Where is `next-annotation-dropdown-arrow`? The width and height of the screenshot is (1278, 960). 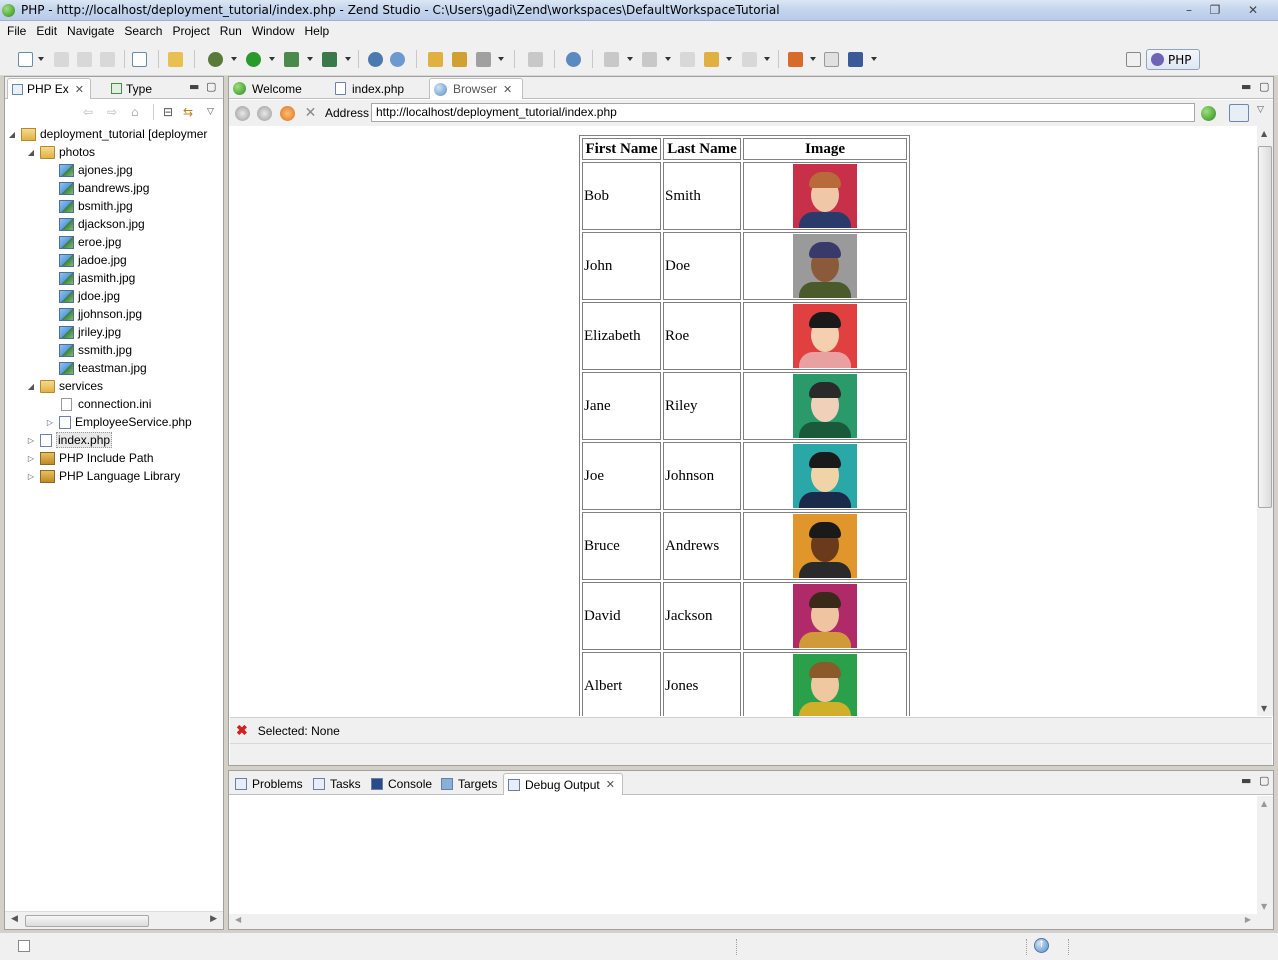
next-annotation-dropdown-arrow is located at coordinates (630, 59).